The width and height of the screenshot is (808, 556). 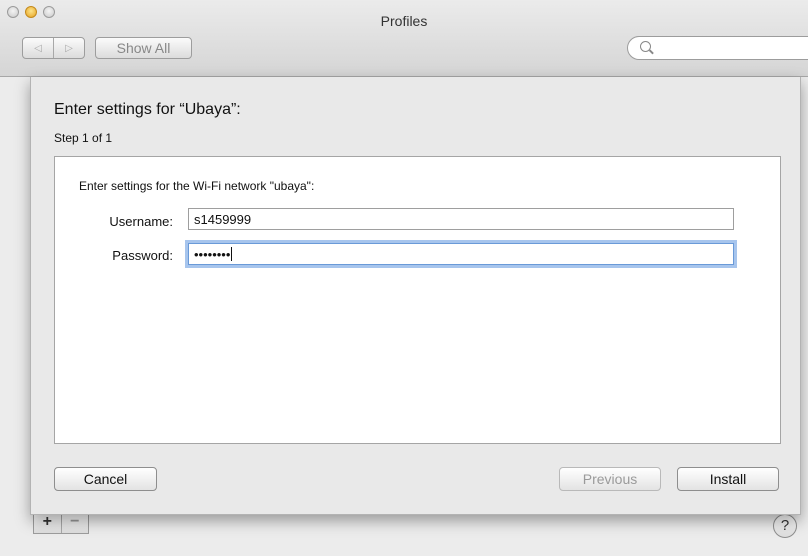 I want to click on window-title: Profiles, so click(x=404, y=21).